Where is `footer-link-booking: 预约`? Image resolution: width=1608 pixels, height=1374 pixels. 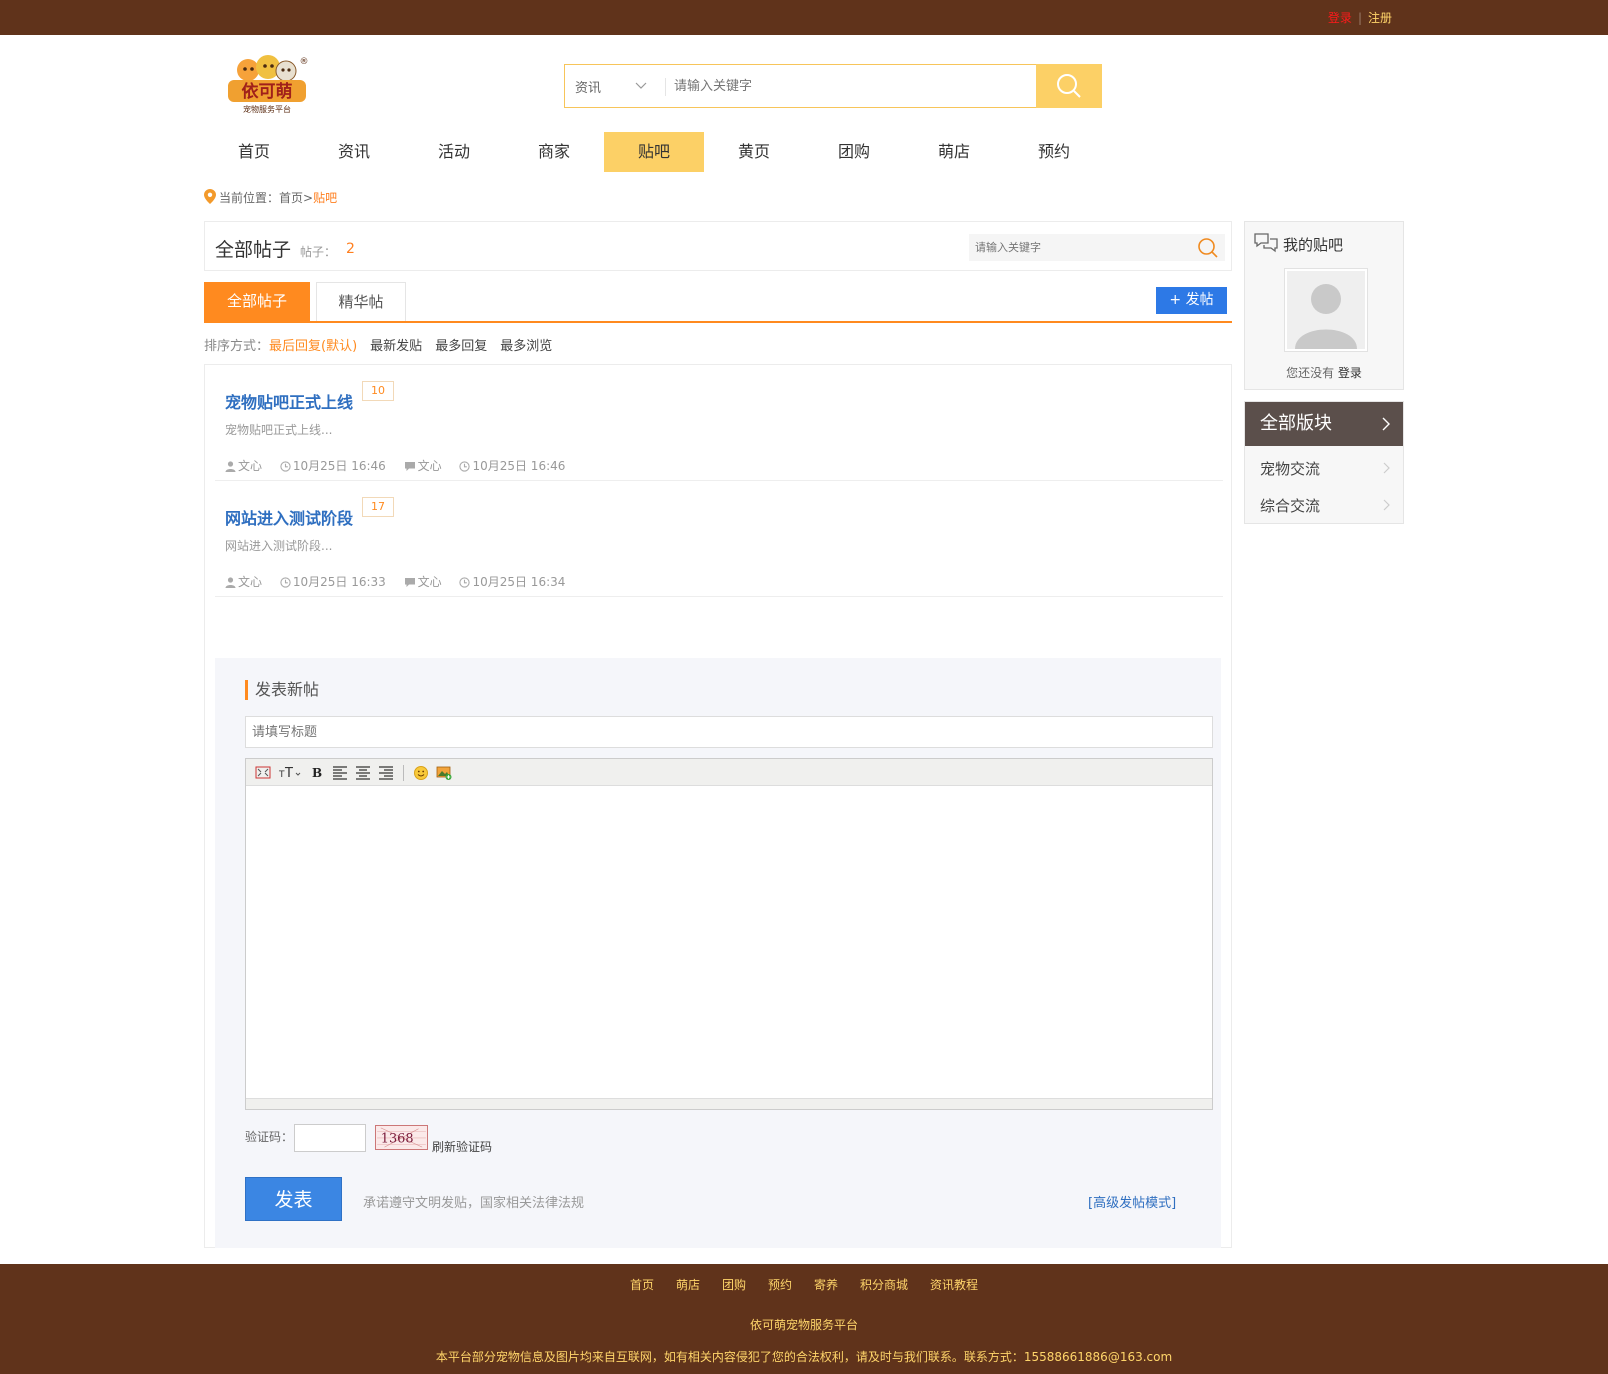 footer-link-booking: 预约 is located at coordinates (780, 1285).